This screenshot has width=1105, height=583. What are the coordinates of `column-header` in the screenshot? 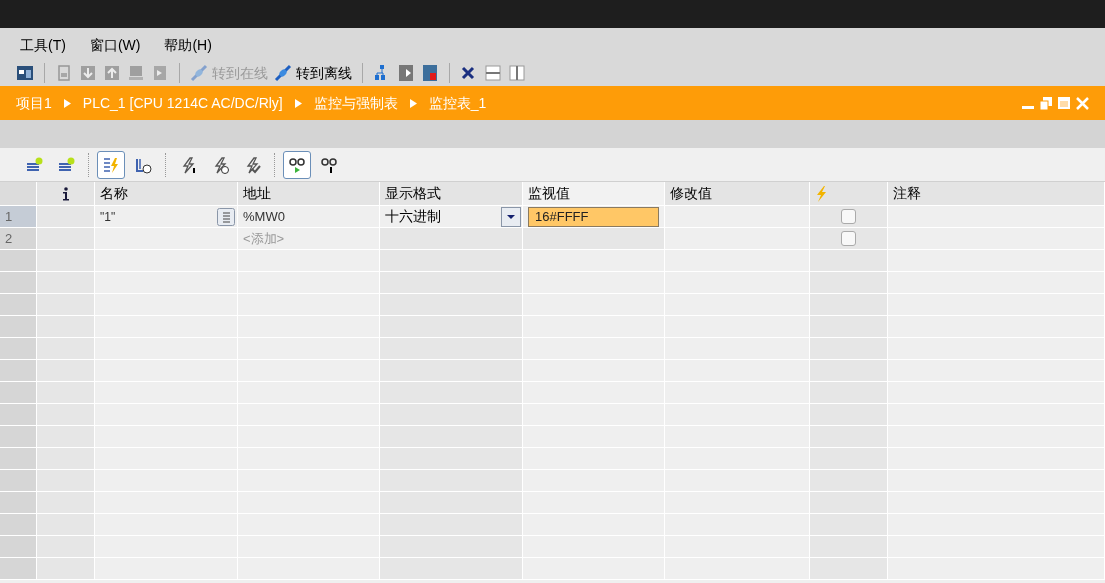 It's located at (66, 193).